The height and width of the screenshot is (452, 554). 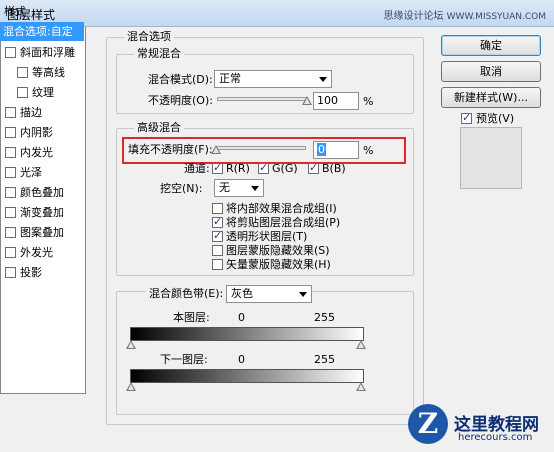 I want to click on transparency-shapes-label: 透明形状图层(T), so click(x=267, y=236).